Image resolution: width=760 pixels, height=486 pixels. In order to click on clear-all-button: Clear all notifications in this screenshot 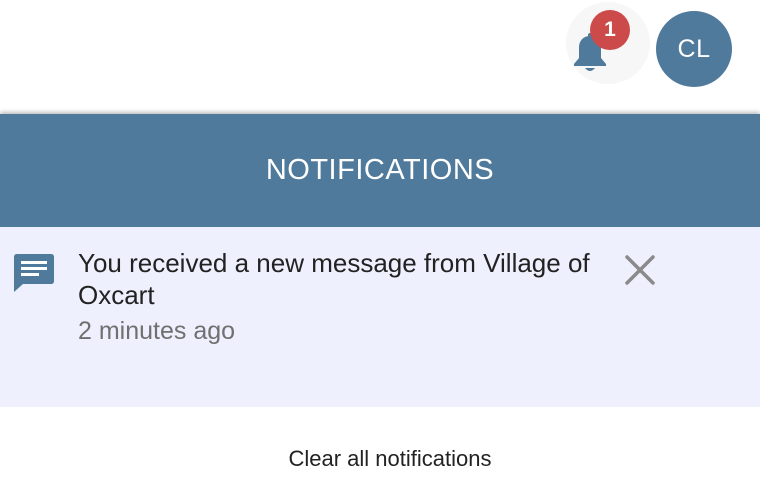, I will do `click(380, 459)`.